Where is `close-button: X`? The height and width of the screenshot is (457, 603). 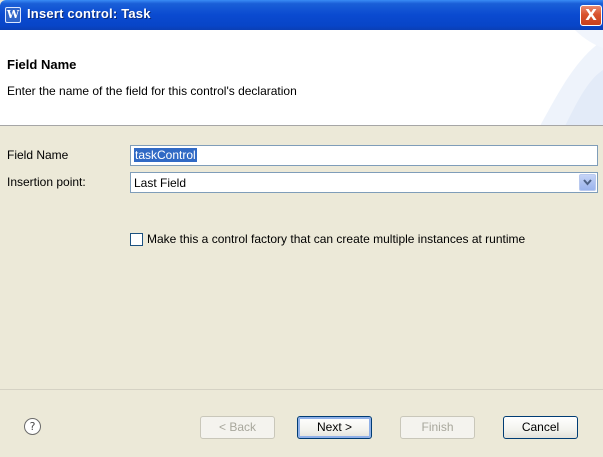 close-button: X is located at coordinates (591, 15).